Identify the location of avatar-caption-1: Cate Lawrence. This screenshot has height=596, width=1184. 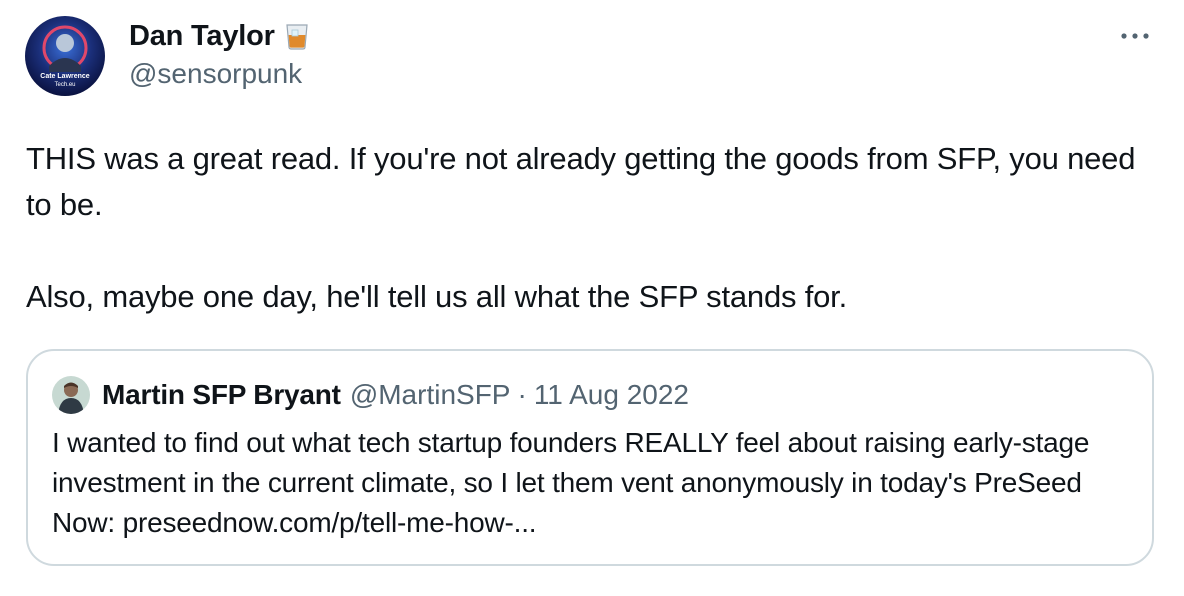
(65, 76).